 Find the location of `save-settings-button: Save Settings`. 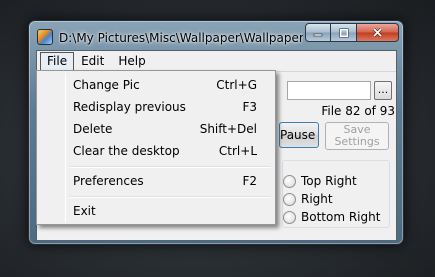

save-settings-button: Save Settings is located at coordinates (357, 136).